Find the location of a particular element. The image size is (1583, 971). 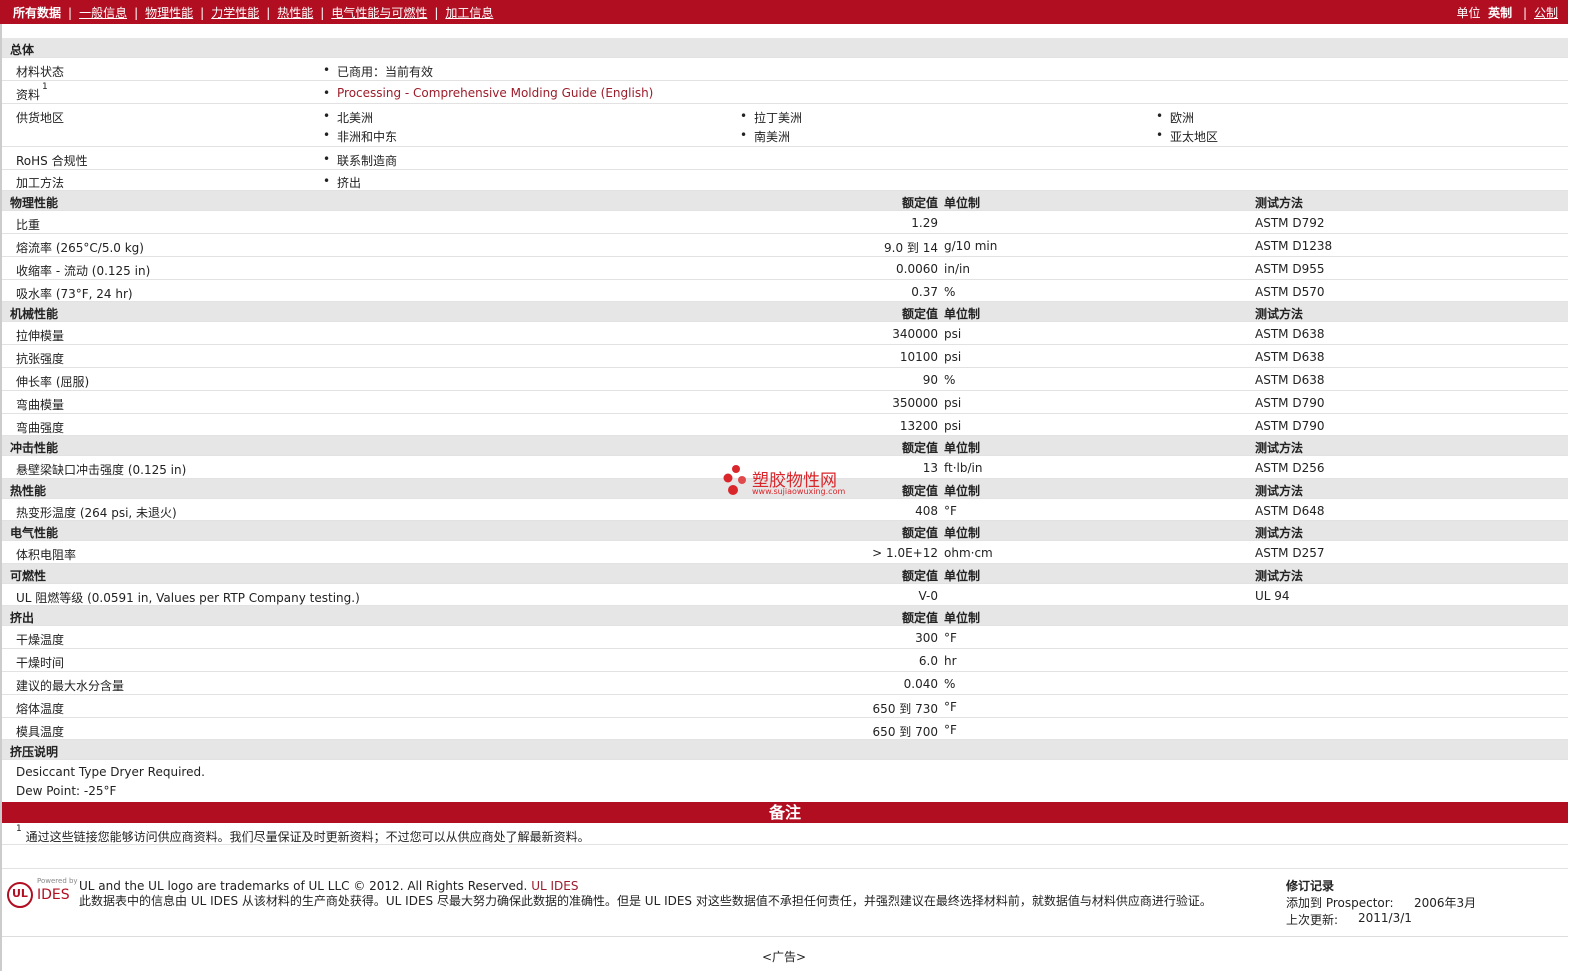

row-label: 拉伸模量 is located at coordinates (40, 336).